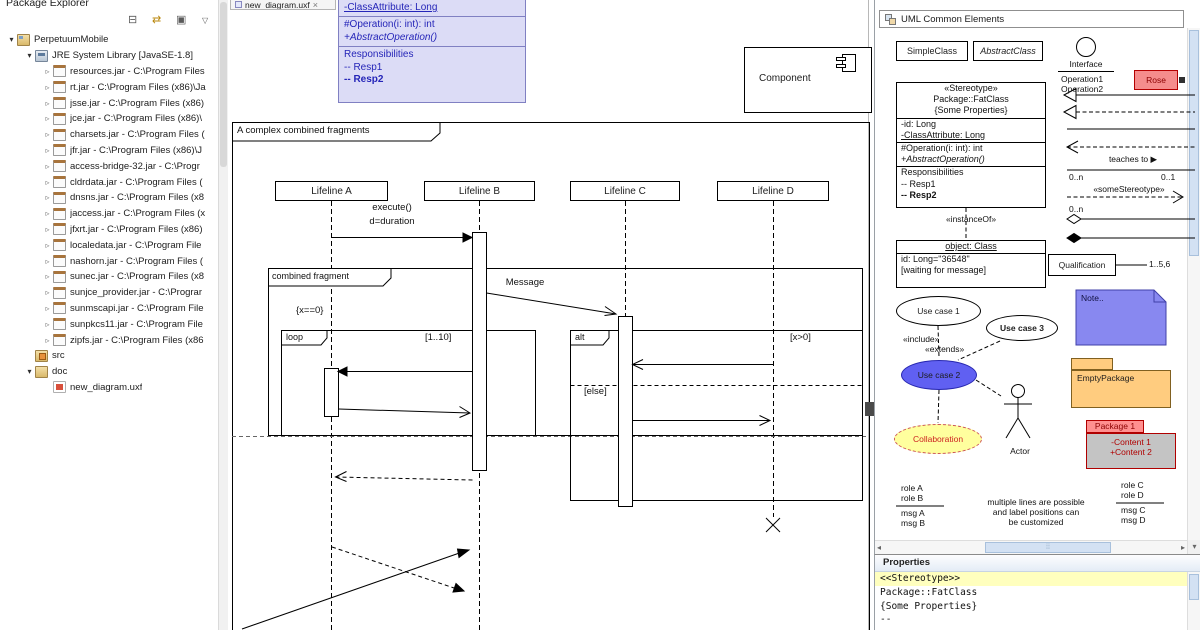 This screenshot has width=1200, height=630. What do you see at coordinates (109, 151) in the screenshot?
I see `tree-item: ▹ jfr.jar - C:\Program Files (x86)\J` at bounding box center [109, 151].